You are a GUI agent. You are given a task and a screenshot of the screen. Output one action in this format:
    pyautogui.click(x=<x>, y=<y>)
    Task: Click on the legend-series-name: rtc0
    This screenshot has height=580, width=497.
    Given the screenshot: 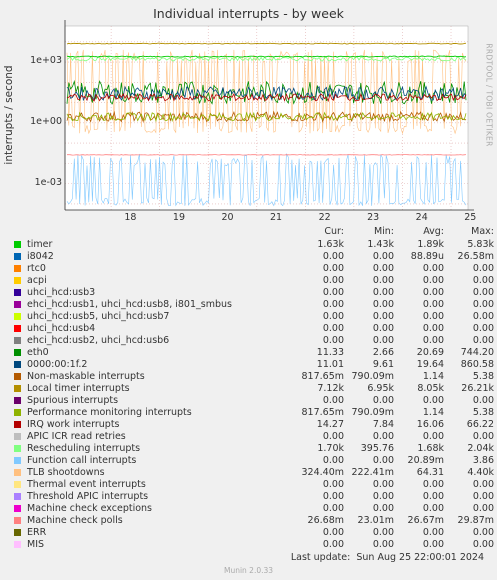 What is the action you would take?
    pyautogui.click(x=36, y=268)
    